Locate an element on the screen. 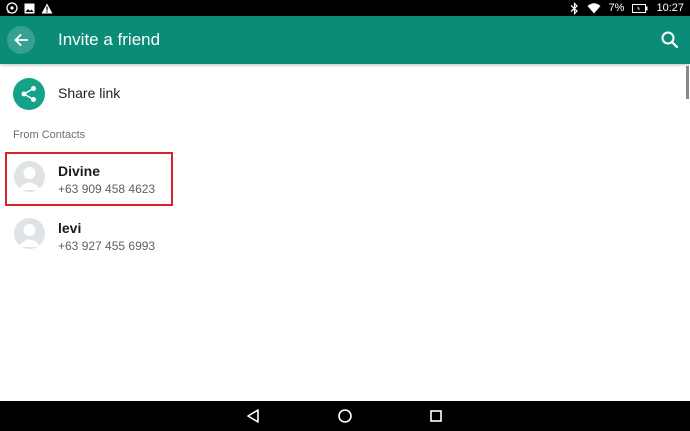  wifi-icon is located at coordinates (594, 8).